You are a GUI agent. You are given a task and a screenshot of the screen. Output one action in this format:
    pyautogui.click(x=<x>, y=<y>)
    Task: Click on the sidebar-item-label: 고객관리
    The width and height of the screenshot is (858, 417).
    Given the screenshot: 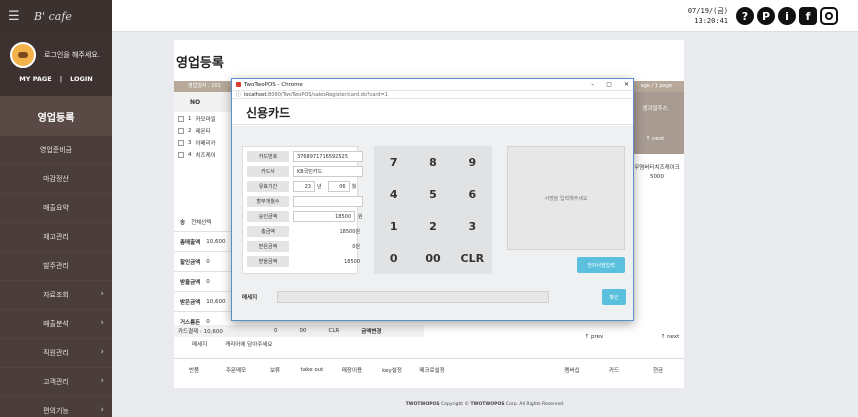 What is the action you would take?
    pyautogui.click(x=56, y=382)
    